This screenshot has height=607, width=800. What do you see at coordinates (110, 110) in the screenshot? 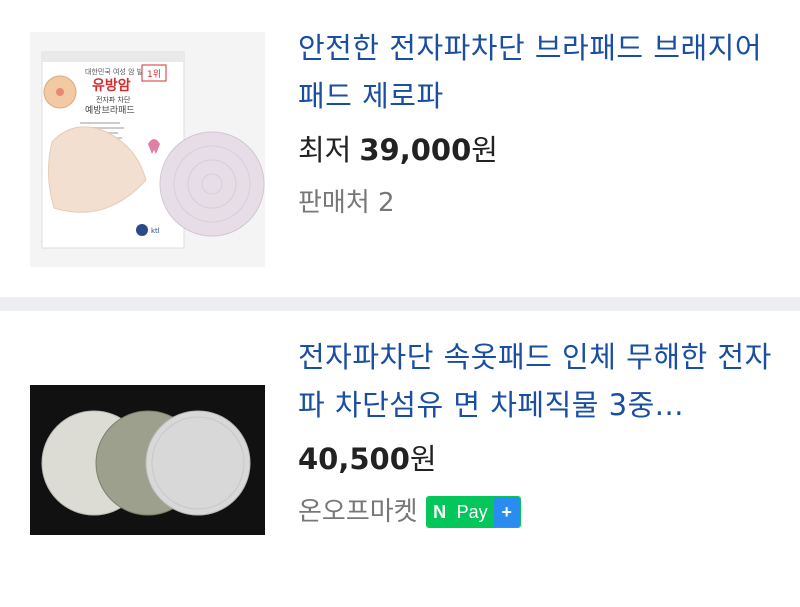
I see `svg-text: 예방브라패드` at bounding box center [110, 110].